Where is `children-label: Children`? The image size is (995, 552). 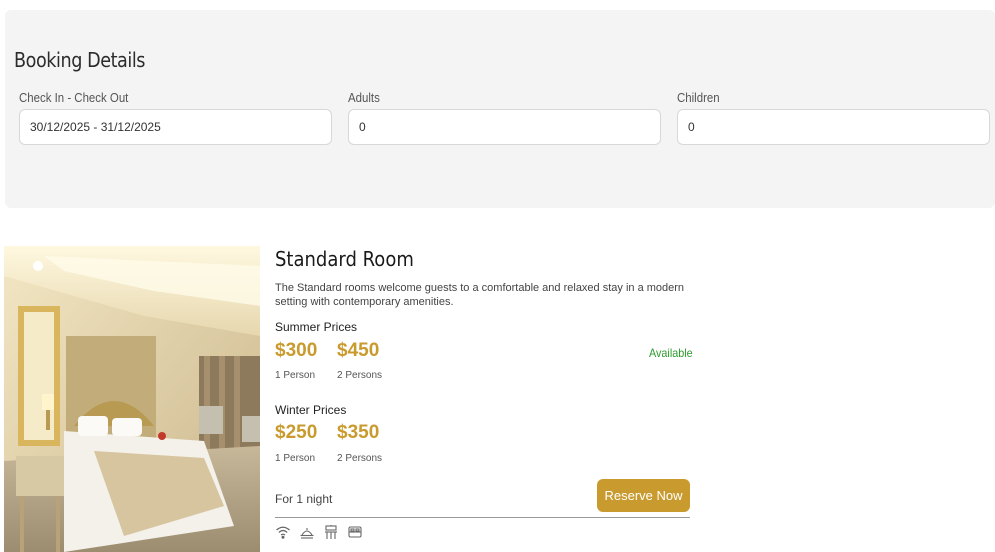
children-label: Children is located at coordinates (698, 97).